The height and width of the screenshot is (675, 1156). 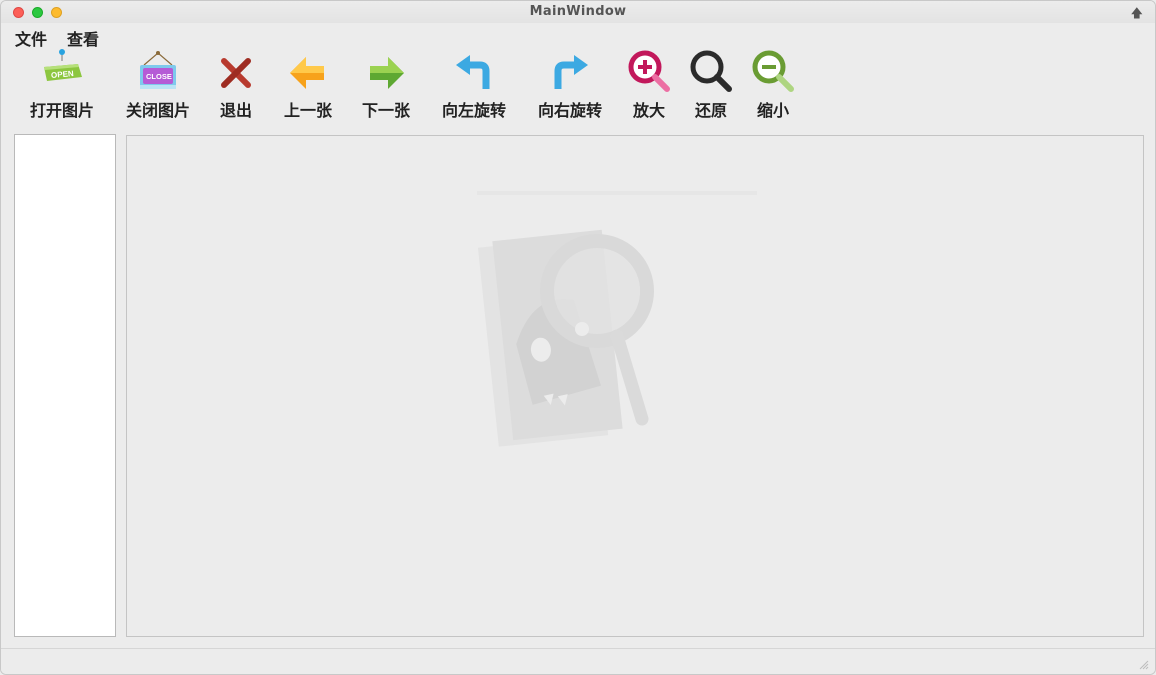 I want to click on status-bar, so click(x=578, y=661).